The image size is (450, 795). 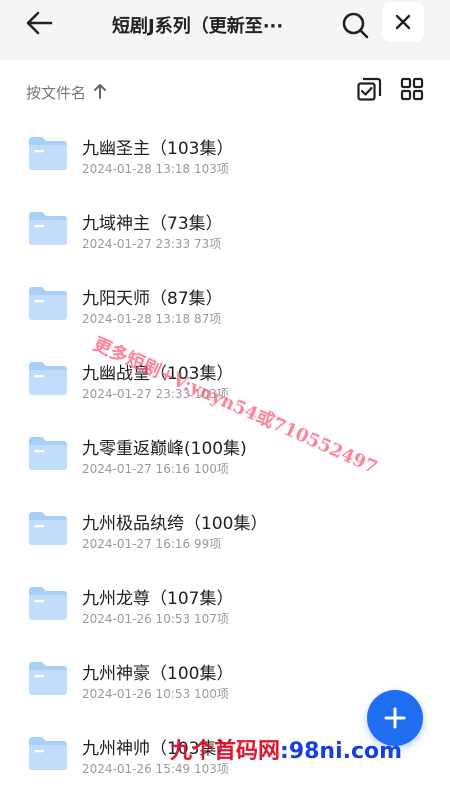 What do you see at coordinates (412, 89) in the screenshot?
I see `grid-view-icon` at bounding box center [412, 89].